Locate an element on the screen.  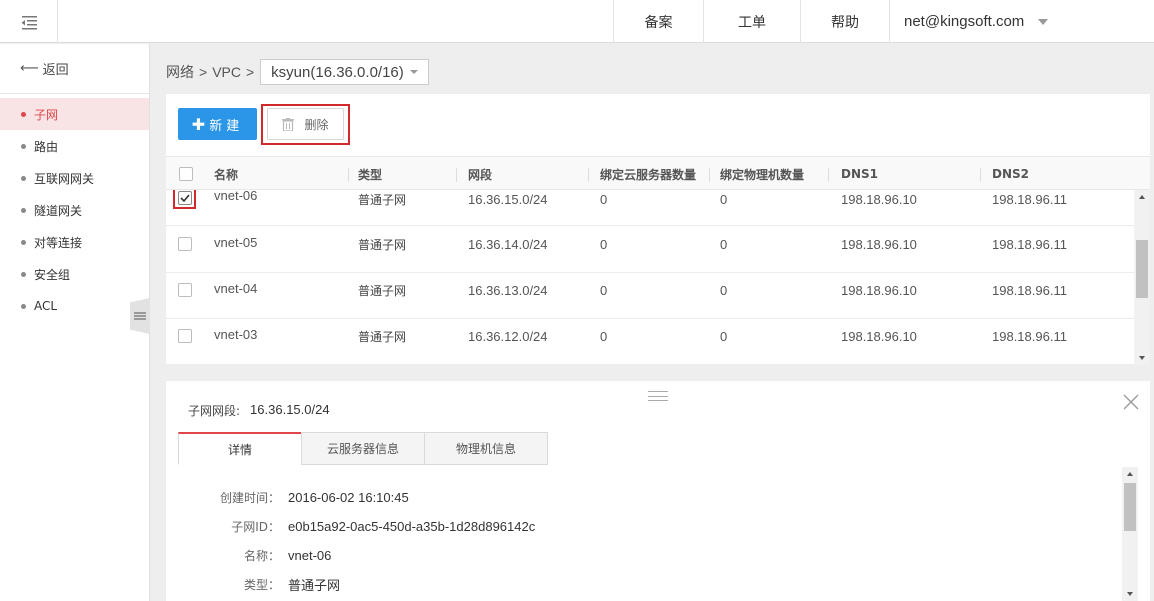
back-link: ⟵ 返回 is located at coordinates (74, 69).